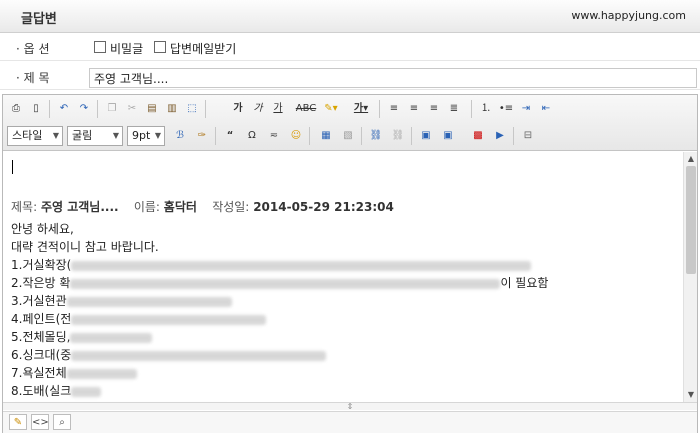 The height and width of the screenshot is (437, 700). I want to click on copy-icon: ❐, so click(112, 109).